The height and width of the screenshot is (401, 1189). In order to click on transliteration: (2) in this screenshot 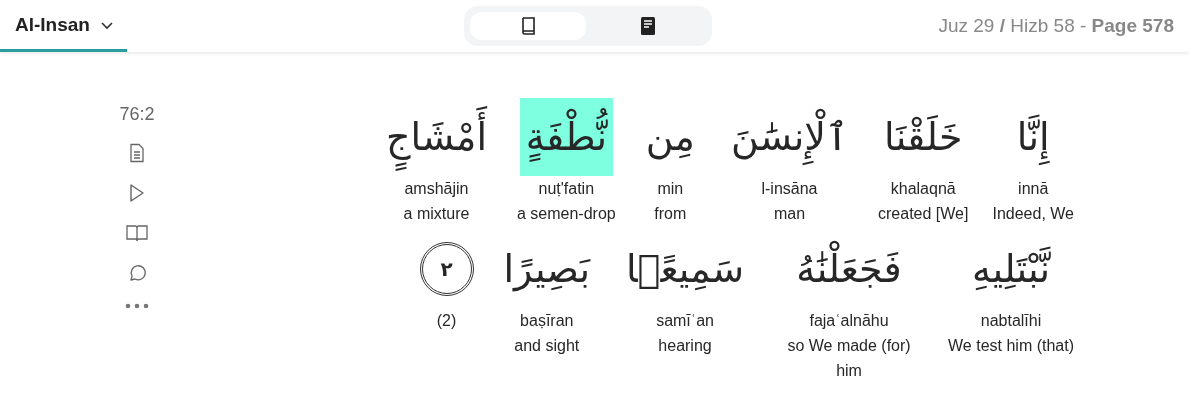, I will do `click(446, 321)`.